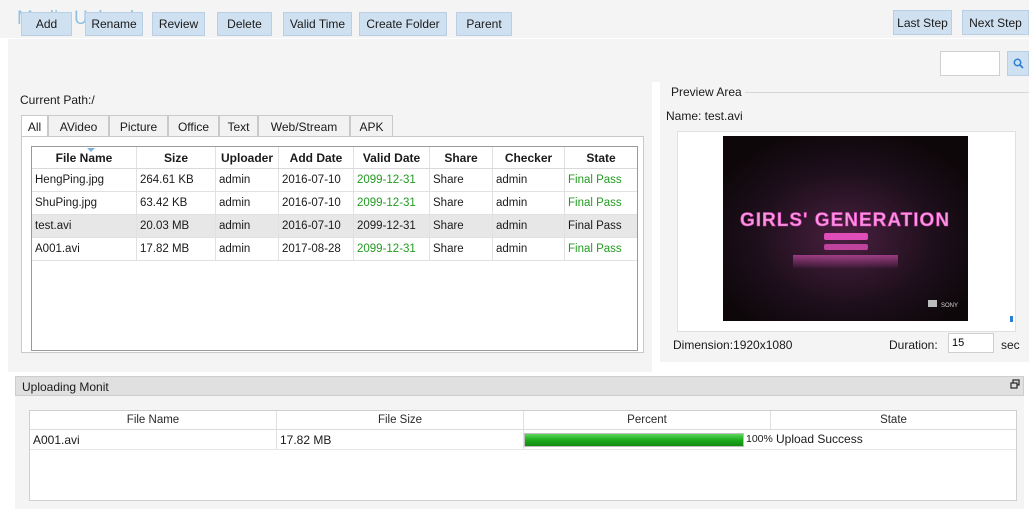 The width and height of the screenshot is (1029, 509). Describe the element at coordinates (845, 262) in the screenshot. I see `thumbnail-reflection` at that location.